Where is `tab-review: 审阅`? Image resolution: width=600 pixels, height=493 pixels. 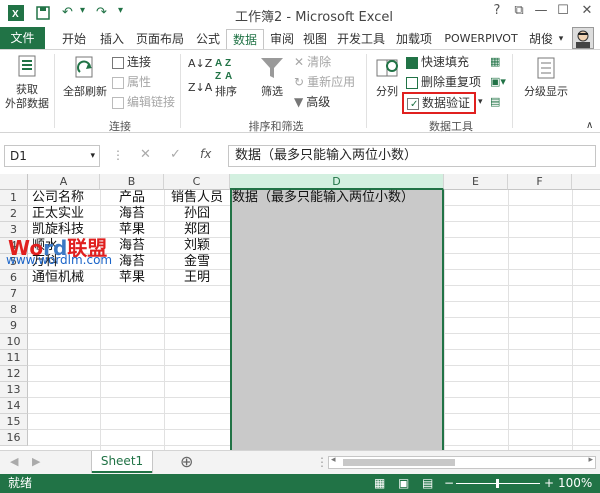
tab-review: 审阅 is located at coordinates (282, 39).